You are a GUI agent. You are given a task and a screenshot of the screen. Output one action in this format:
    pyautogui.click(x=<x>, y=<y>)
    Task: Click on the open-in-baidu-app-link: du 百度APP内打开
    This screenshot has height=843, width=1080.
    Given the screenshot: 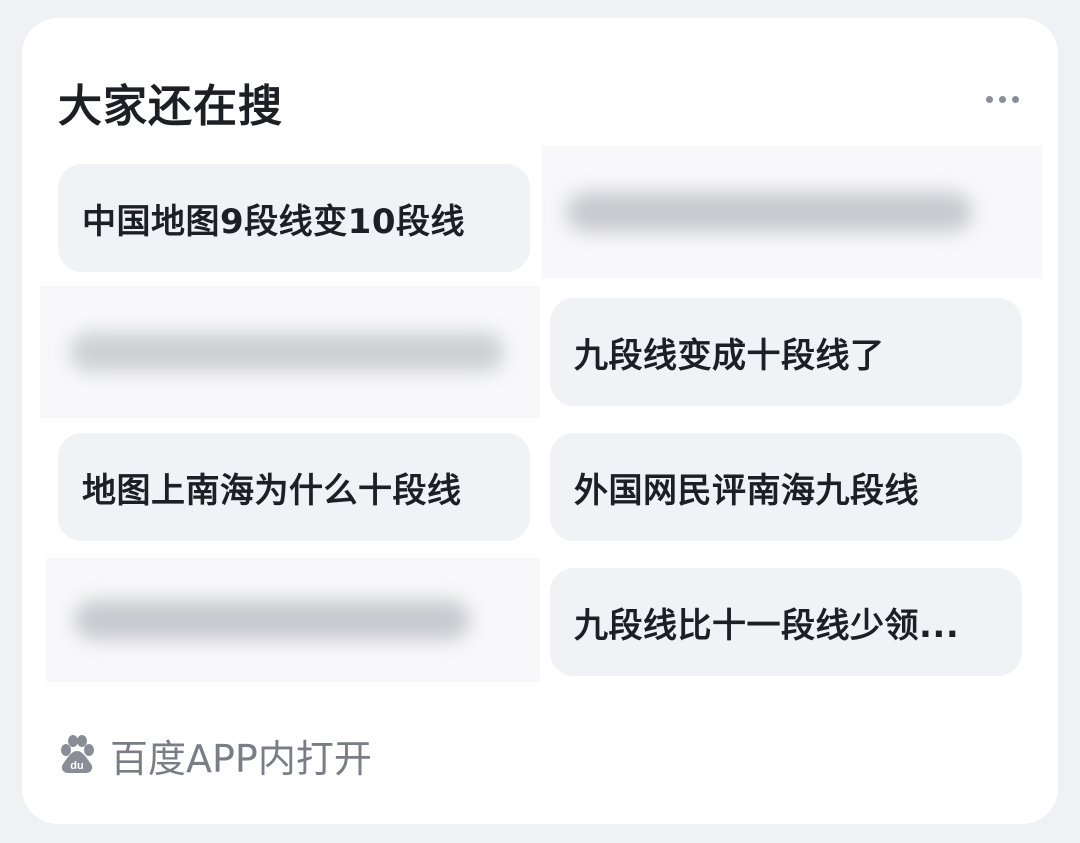 What is the action you would take?
    pyautogui.click(x=215, y=755)
    